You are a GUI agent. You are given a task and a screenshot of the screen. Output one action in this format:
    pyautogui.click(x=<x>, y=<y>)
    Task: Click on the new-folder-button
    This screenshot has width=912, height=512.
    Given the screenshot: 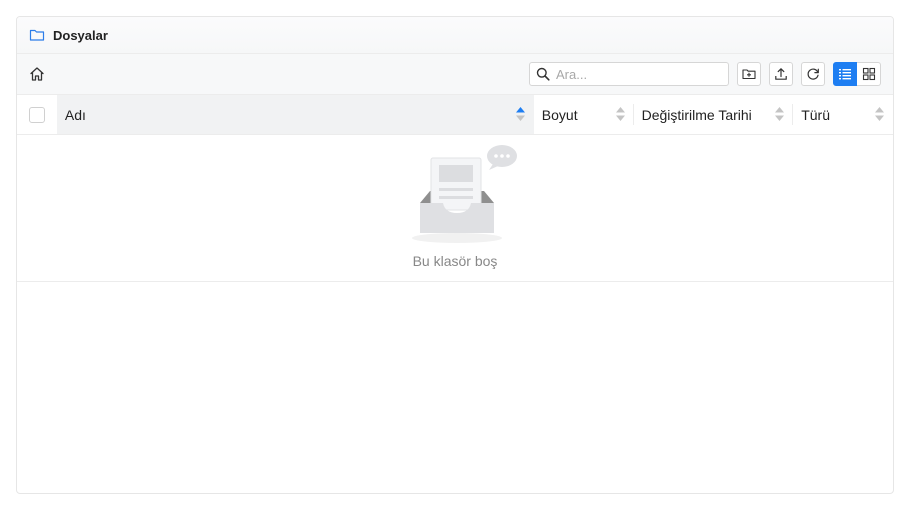 What is the action you would take?
    pyautogui.click(x=749, y=74)
    